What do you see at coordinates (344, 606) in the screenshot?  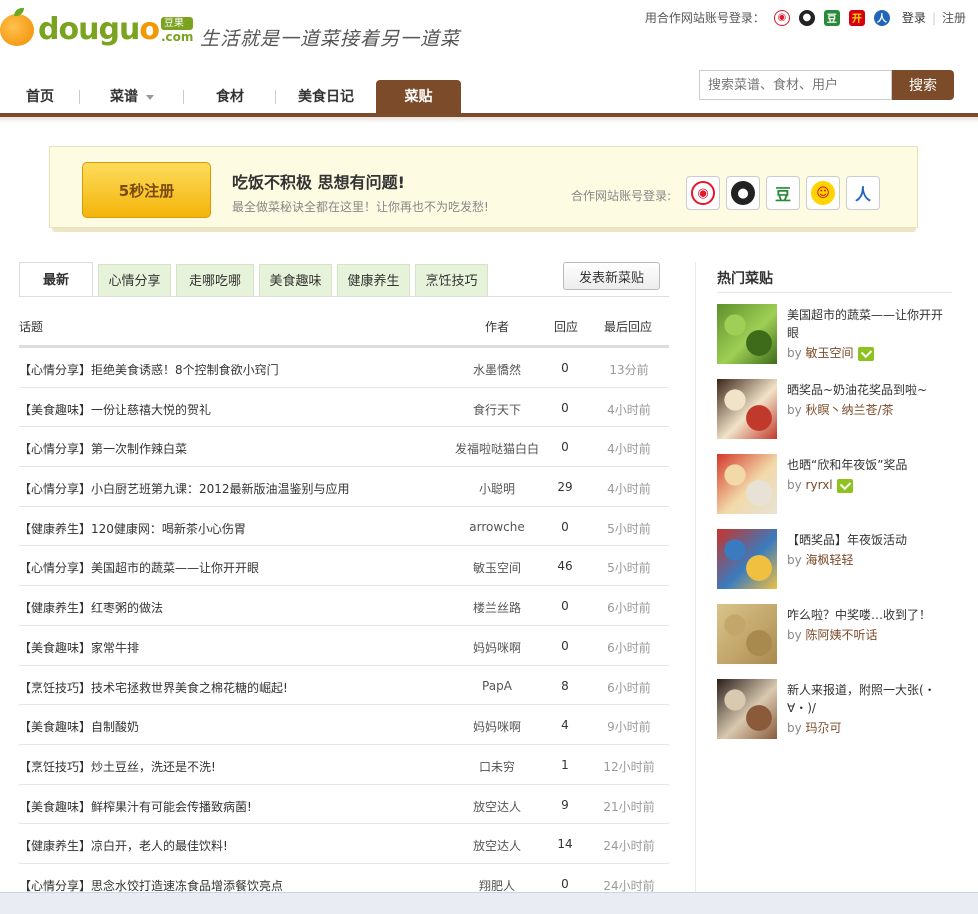 I see `table-row: 【健康养生】红枣粥的做法 楼兰丝路 0 6小时前` at bounding box center [344, 606].